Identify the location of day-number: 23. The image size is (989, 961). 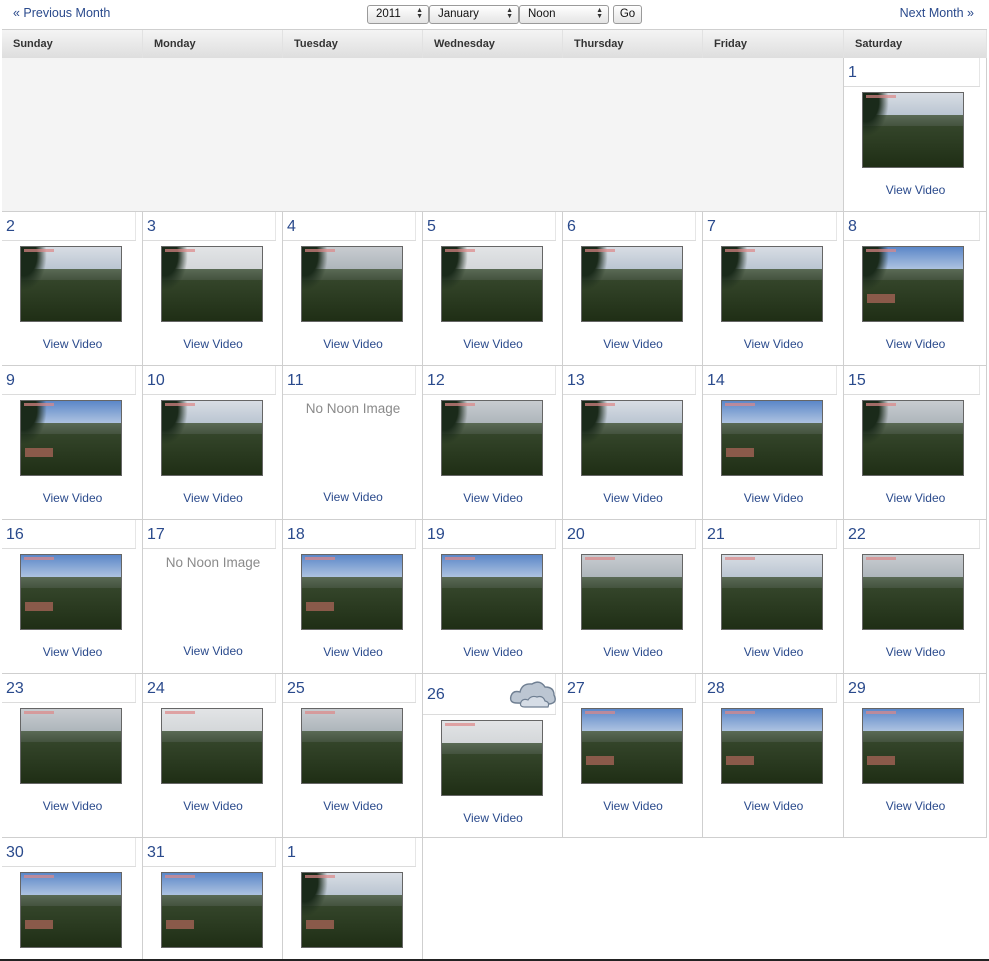
(15, 689).